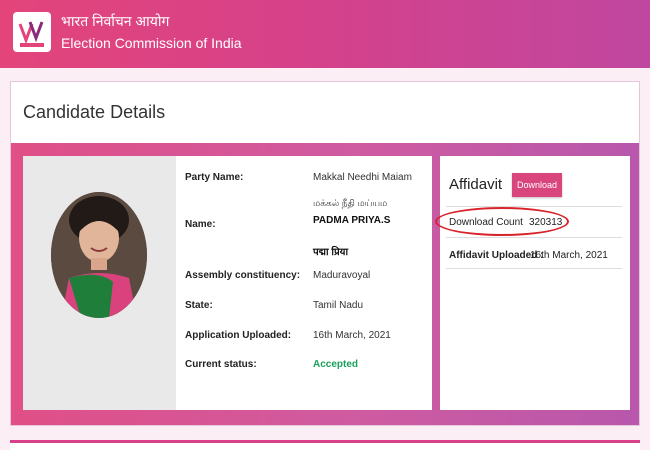 This screenshot has height=450, width=650. What do you see at coordinates (338, 305) in the screenshot?
I see `state-value: Tamil Nadu` at bounding box center [338, 305].